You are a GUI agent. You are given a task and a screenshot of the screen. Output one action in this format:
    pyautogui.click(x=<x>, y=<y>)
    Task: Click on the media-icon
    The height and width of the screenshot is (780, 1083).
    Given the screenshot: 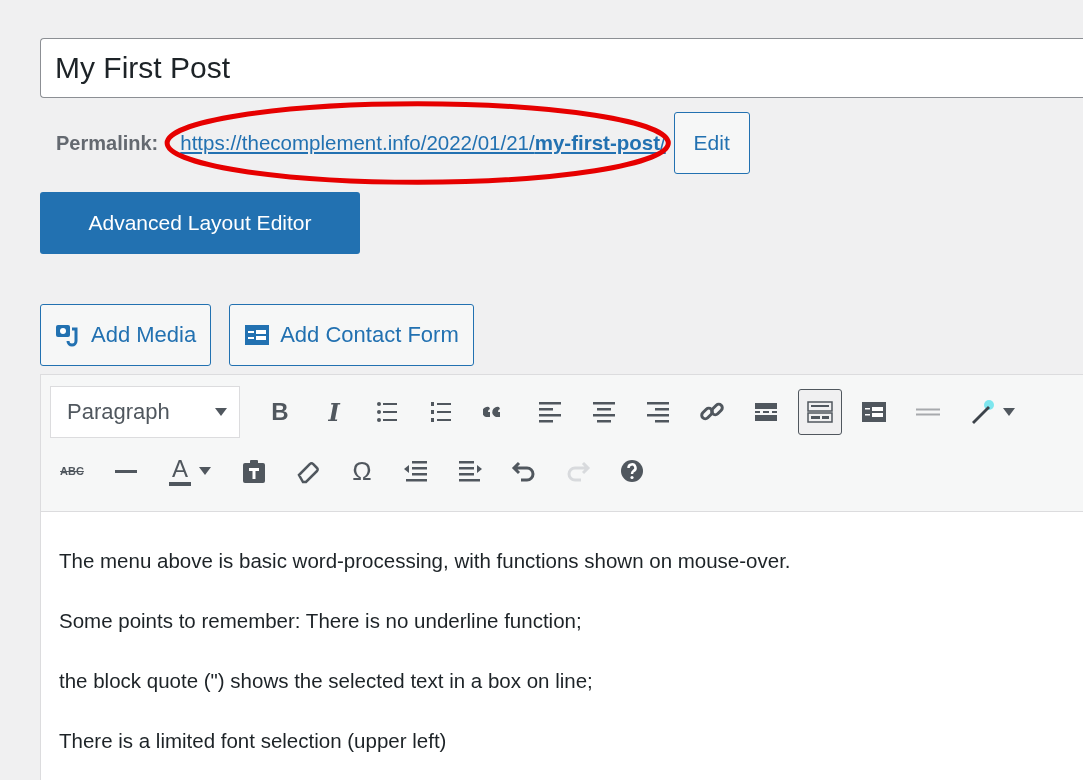 What is the action you would take?
    pyautogui.click(x=68, y=335)
    